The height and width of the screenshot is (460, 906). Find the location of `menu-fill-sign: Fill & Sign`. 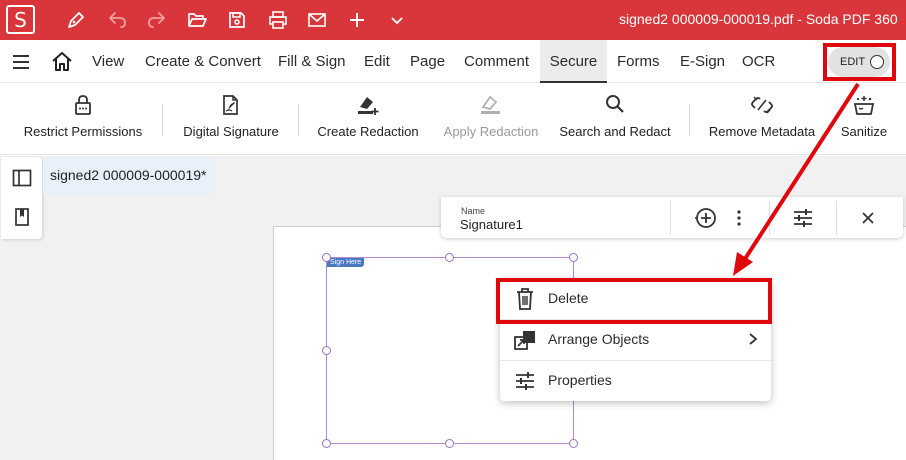

menu-fill-sign: Fill & Sign is located at coordinates (312, 61).